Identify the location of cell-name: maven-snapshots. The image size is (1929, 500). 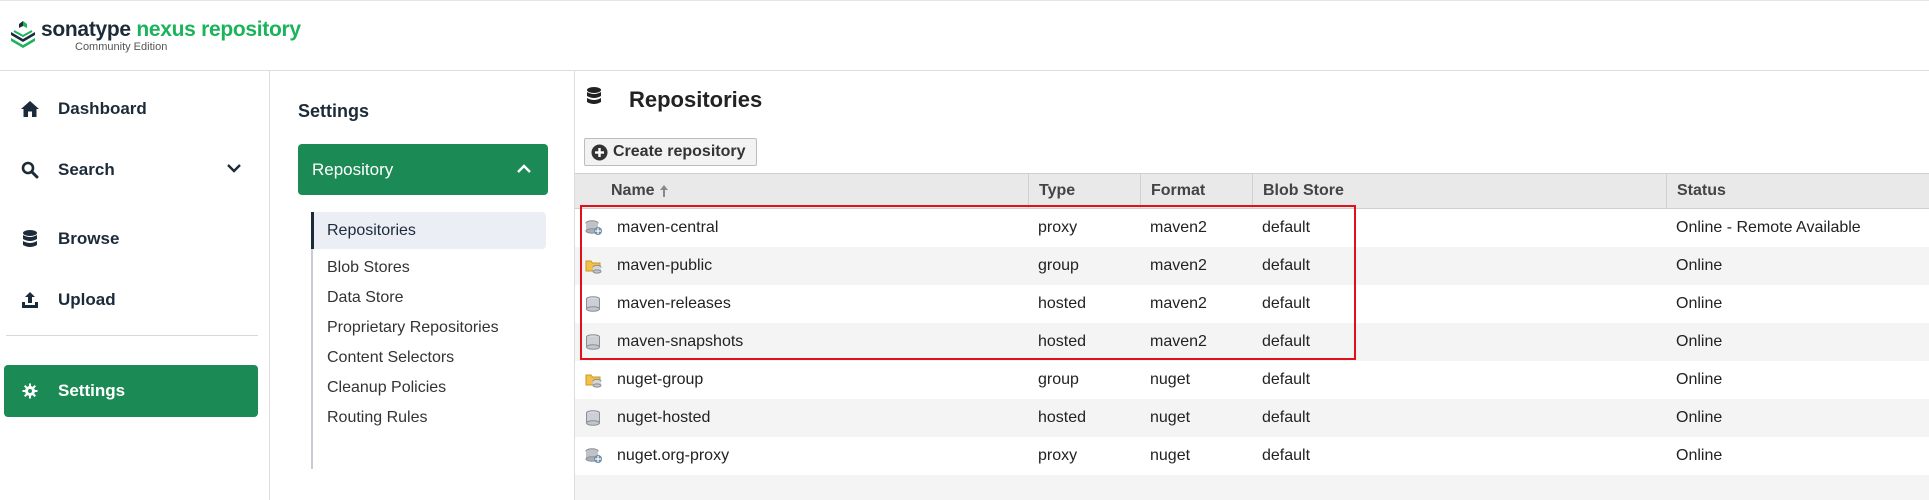
(680, 341).